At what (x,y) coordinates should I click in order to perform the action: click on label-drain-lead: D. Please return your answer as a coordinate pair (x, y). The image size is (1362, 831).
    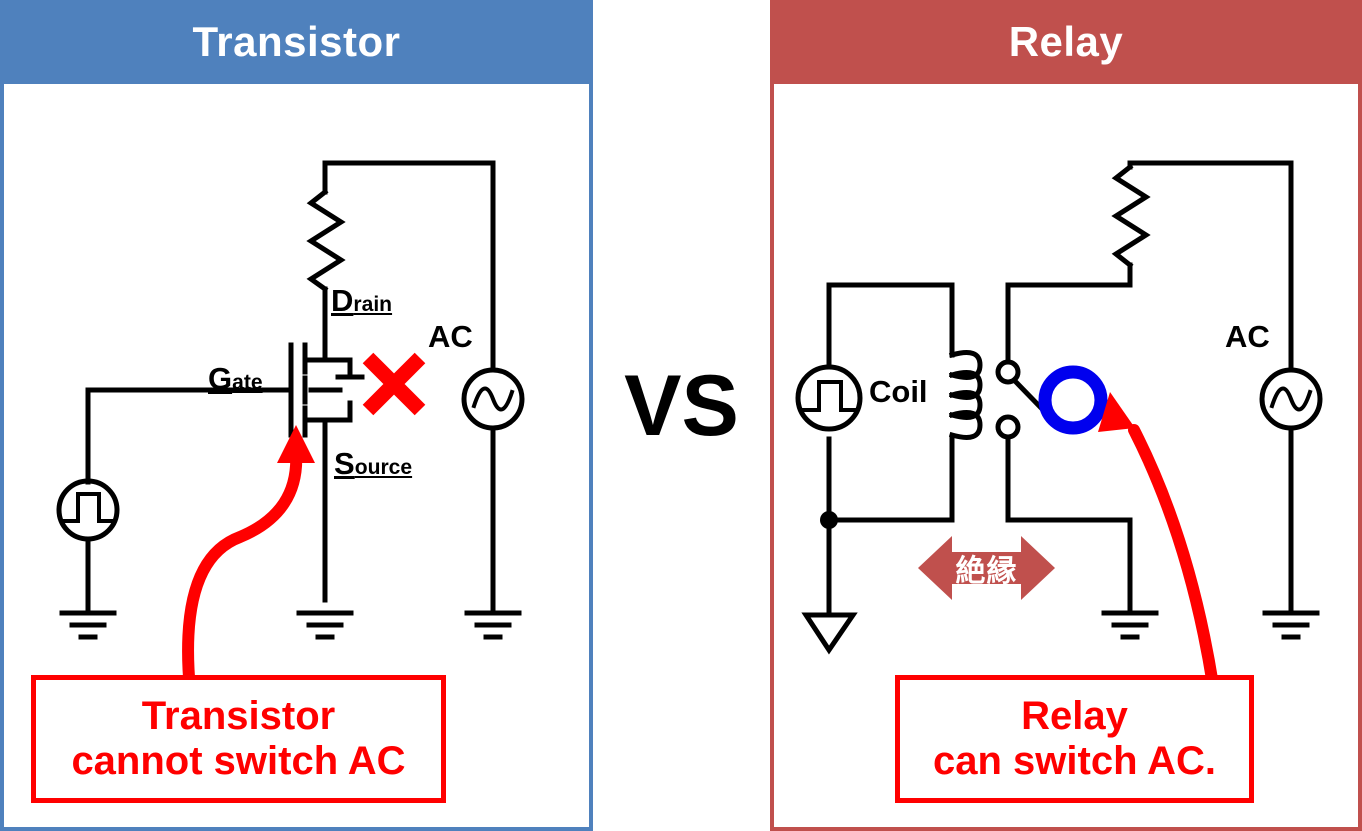
    Looking at the image, I should click on (342, 300).